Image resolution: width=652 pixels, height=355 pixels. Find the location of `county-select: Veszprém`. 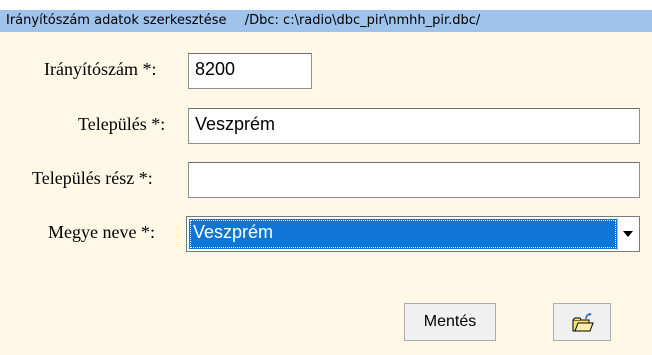

county-select: Veszprém is located at coordinates (413, 234).